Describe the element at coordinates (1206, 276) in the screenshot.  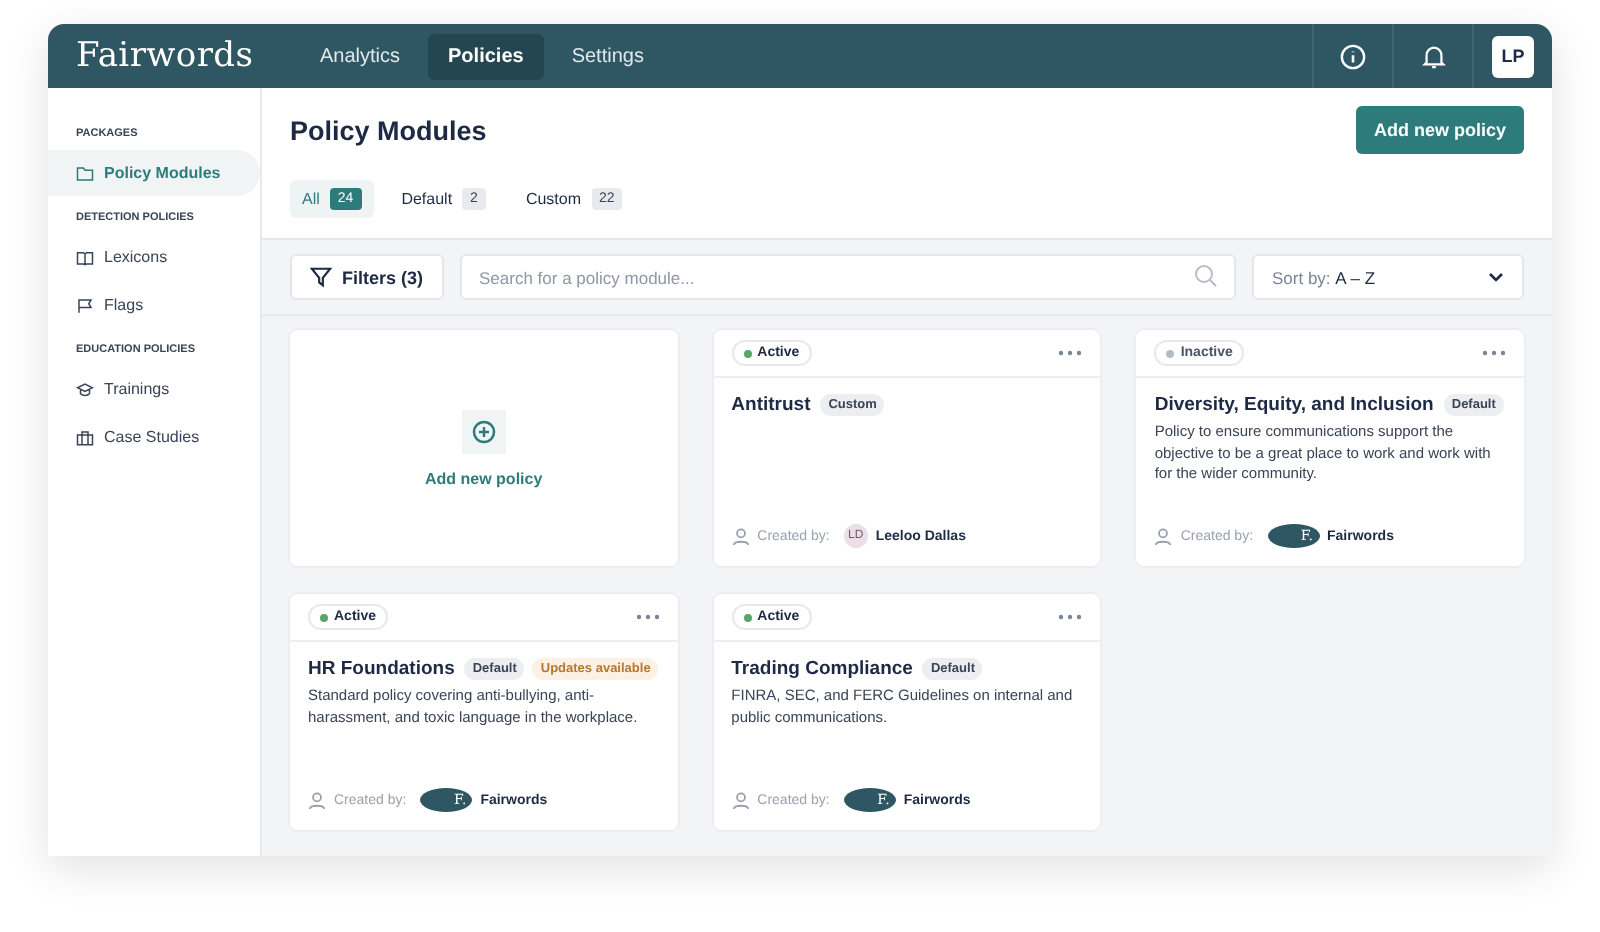
I see `search-icon` at that location.